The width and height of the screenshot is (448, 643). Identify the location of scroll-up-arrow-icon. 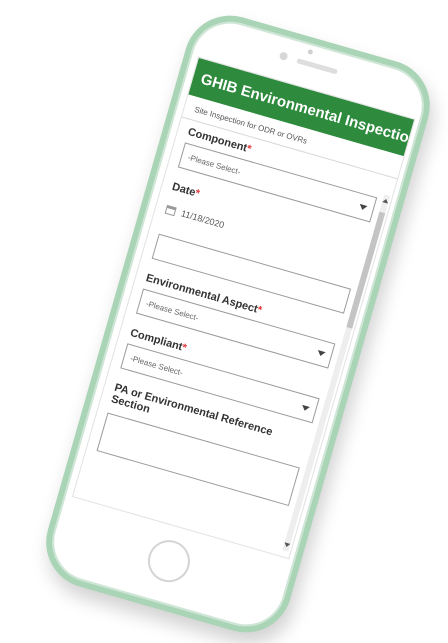
(386, 201).